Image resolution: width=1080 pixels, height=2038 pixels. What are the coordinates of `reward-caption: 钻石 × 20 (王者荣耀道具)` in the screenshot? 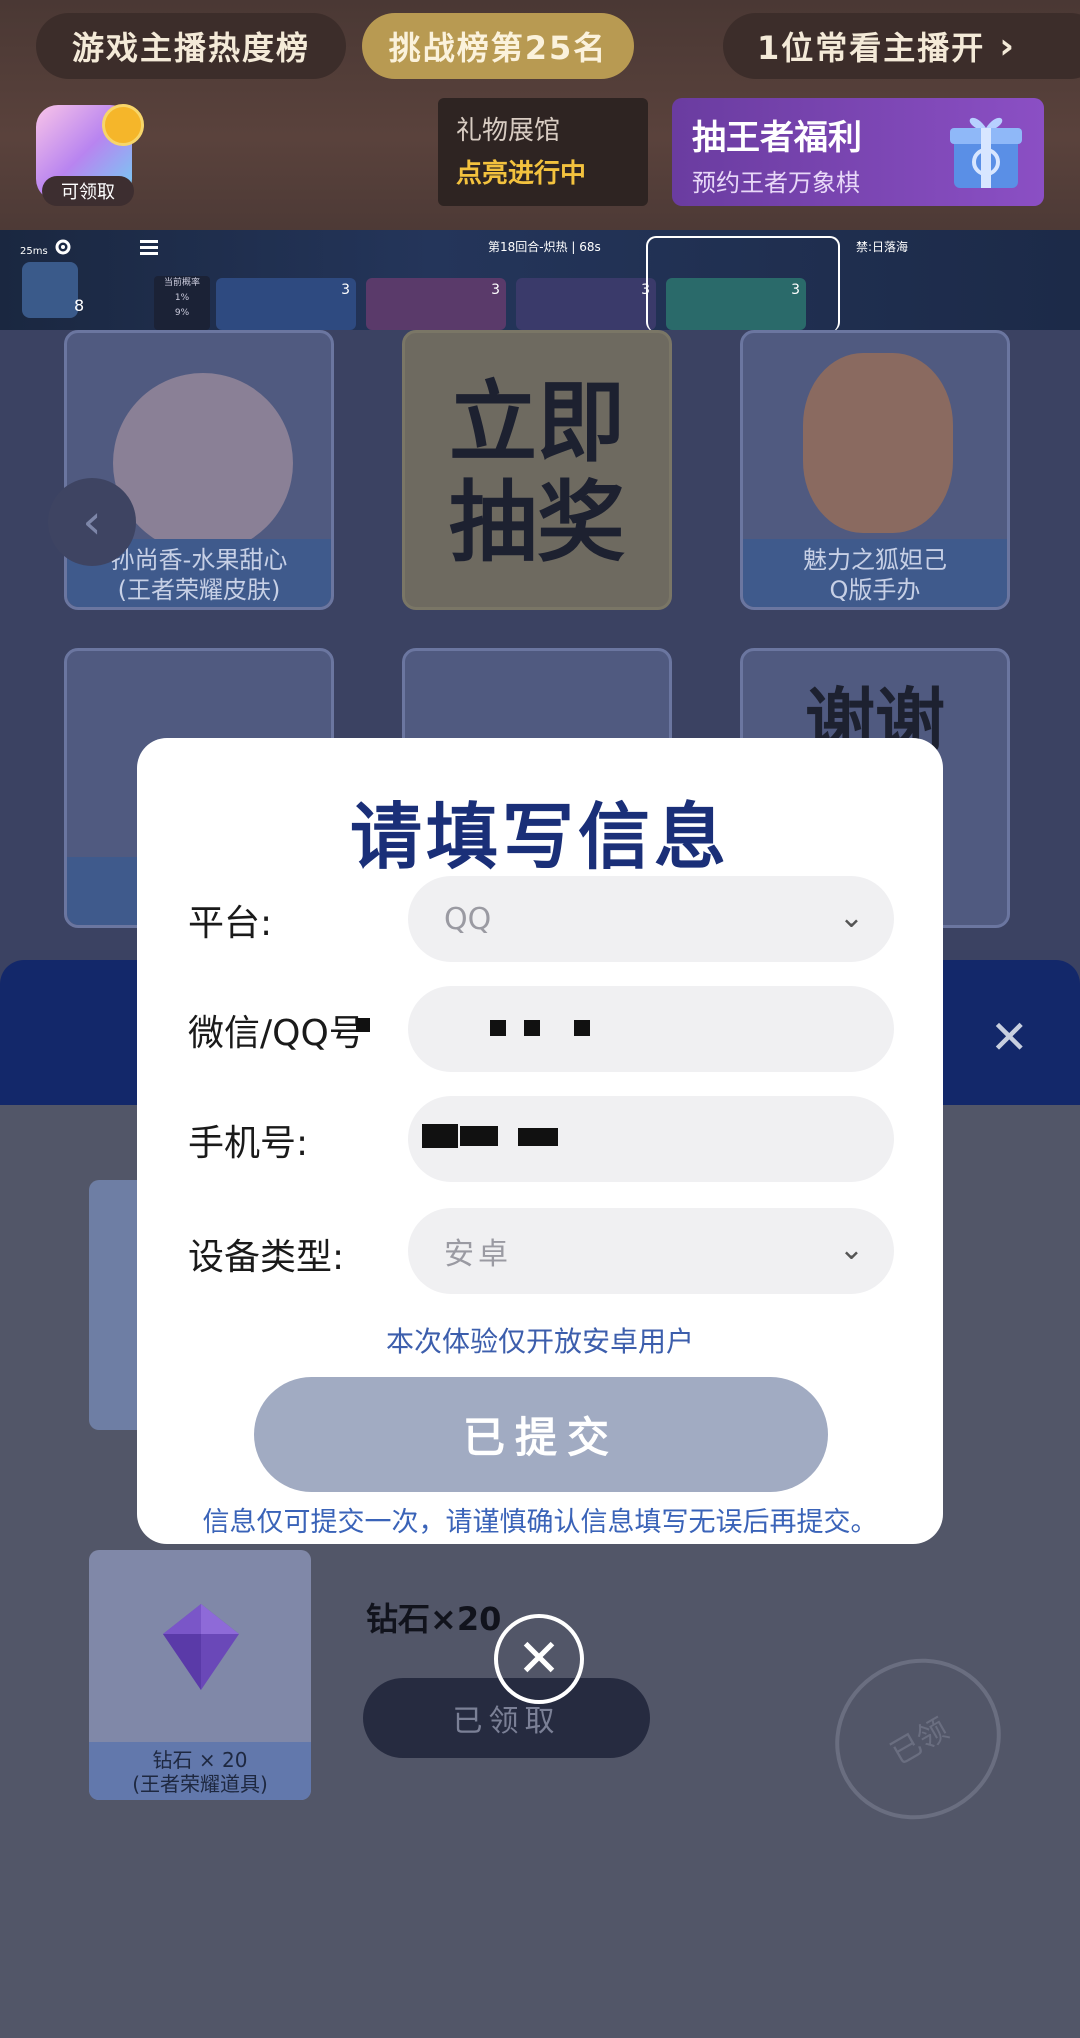 It's located at (200, 1771).